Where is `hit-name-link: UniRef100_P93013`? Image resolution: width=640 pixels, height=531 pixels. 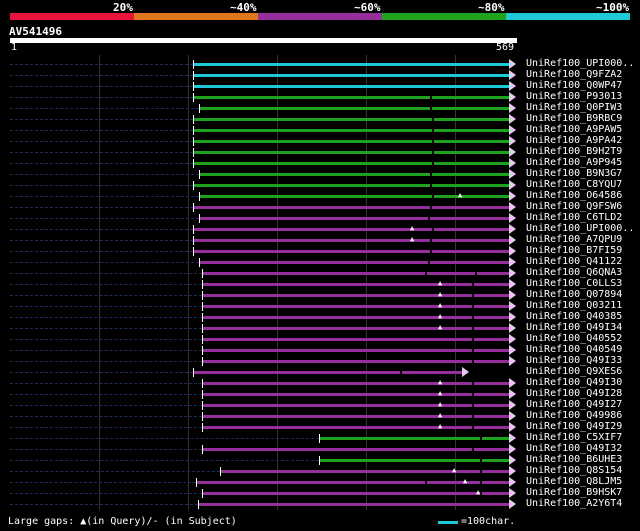
hit-name-link: UniRef100_P93013 is located at coordinates (574, 96).